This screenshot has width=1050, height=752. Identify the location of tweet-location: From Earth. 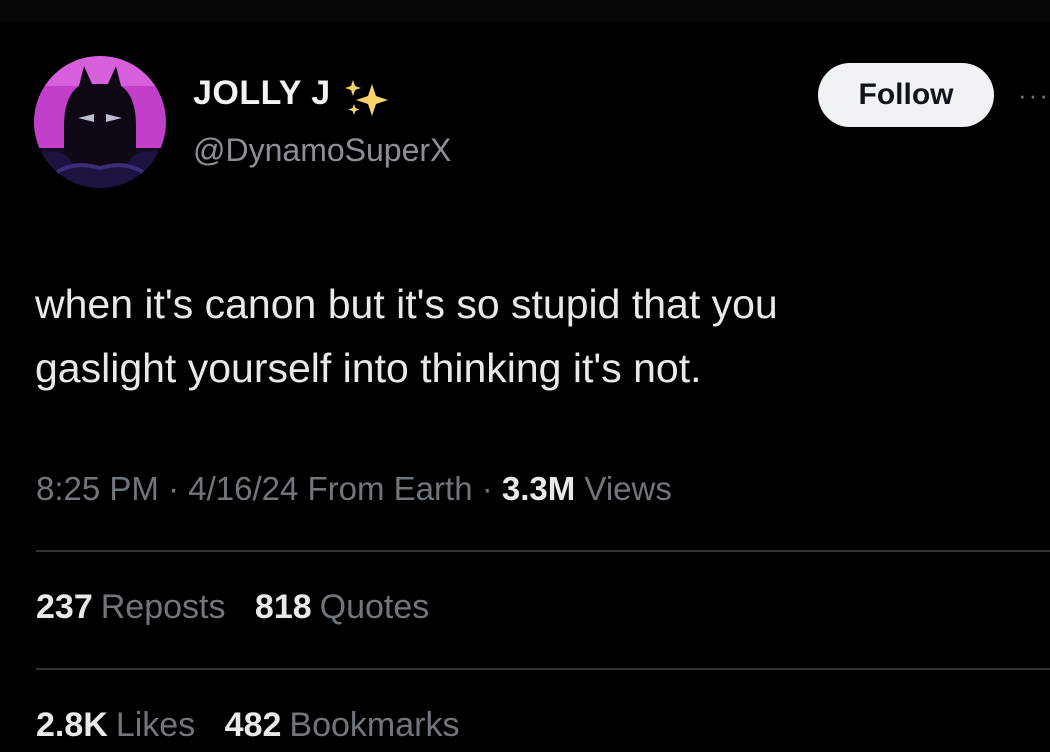
(385, 488).